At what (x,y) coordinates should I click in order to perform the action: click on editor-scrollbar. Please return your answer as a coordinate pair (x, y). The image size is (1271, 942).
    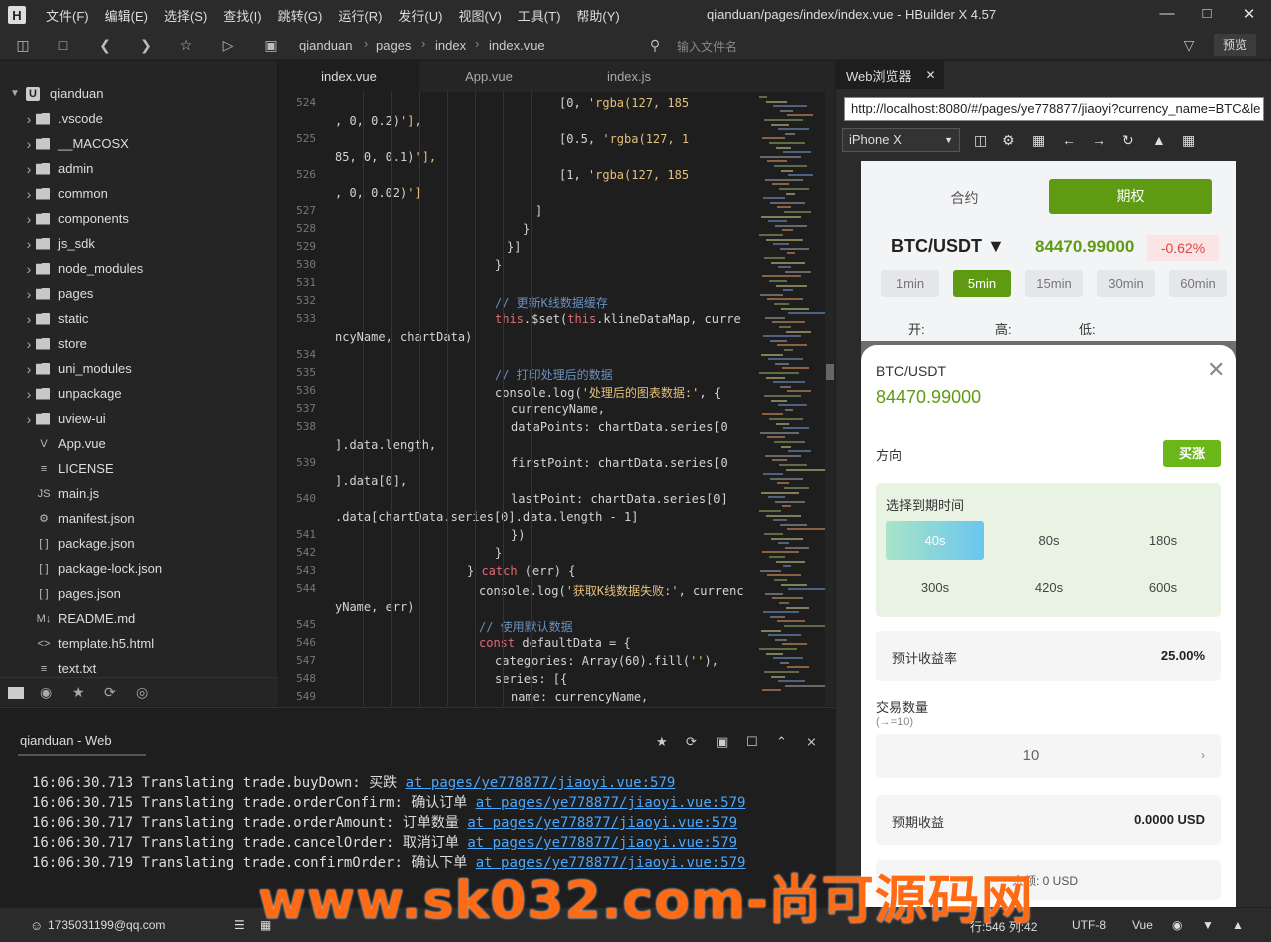
    Looking at the image, I should click on (830, 399).